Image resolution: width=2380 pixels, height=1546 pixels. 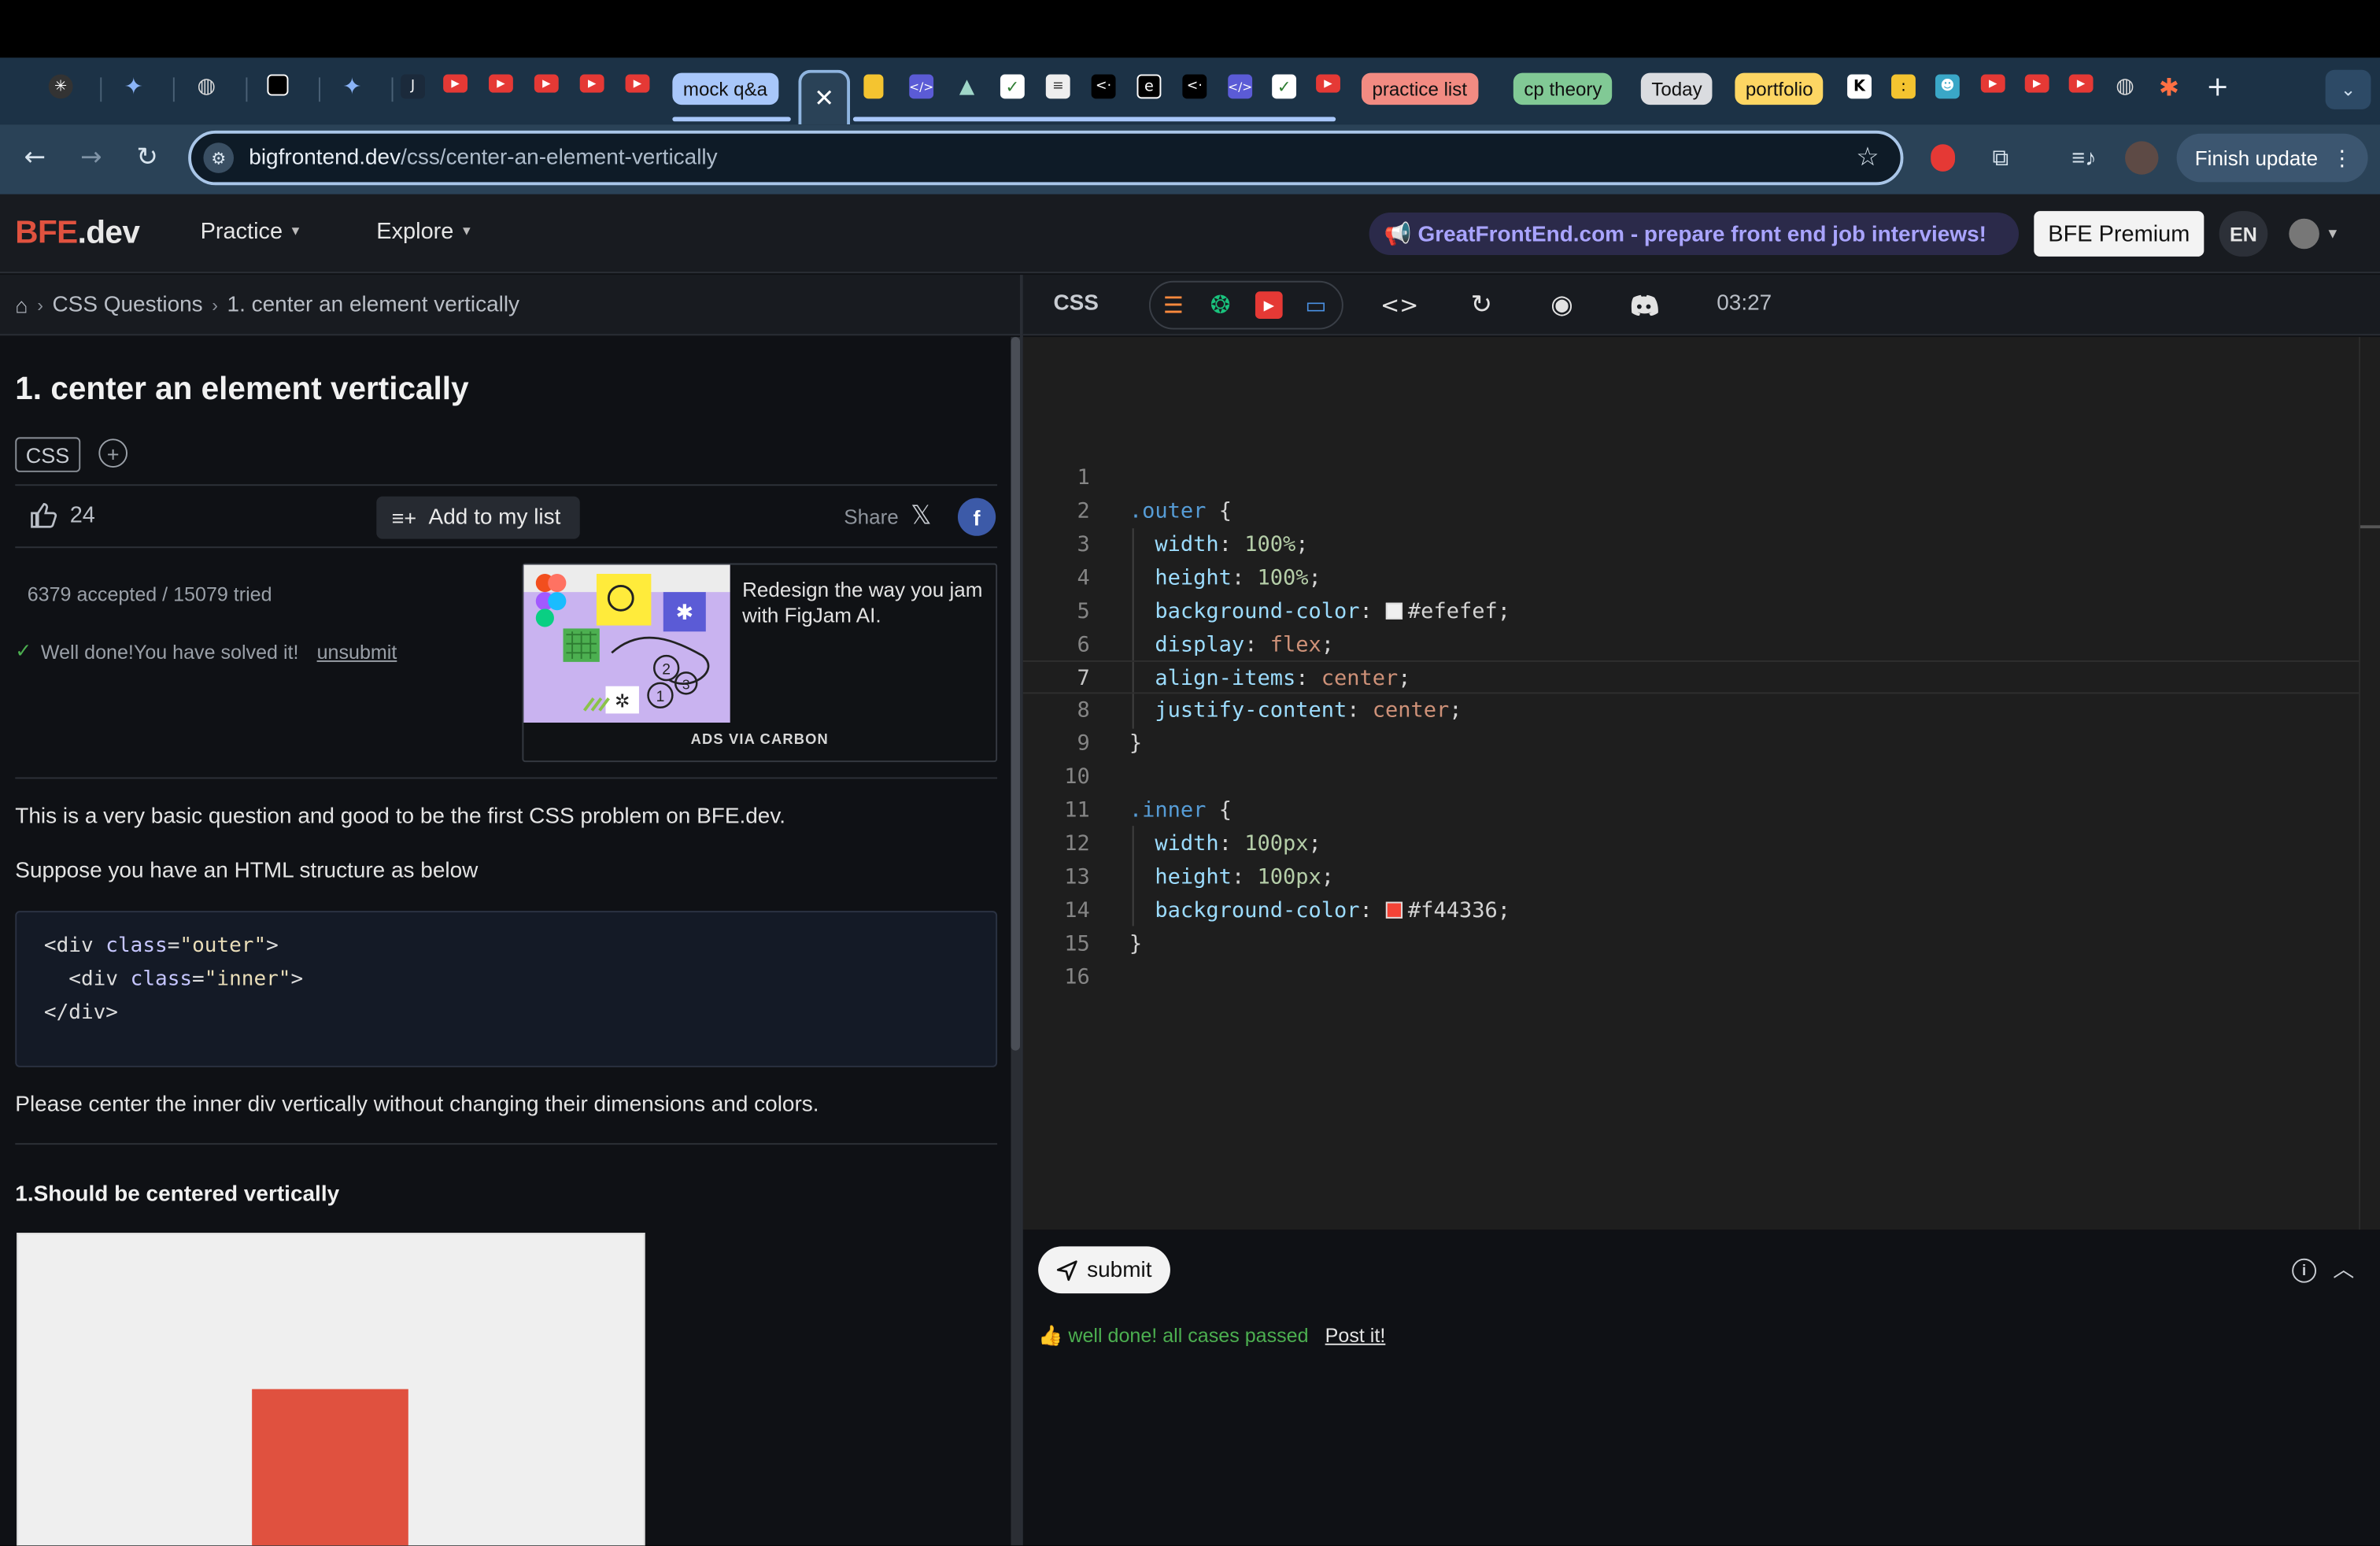 I want to click on media-button: ≡♪, so click(x=2084, y=157).